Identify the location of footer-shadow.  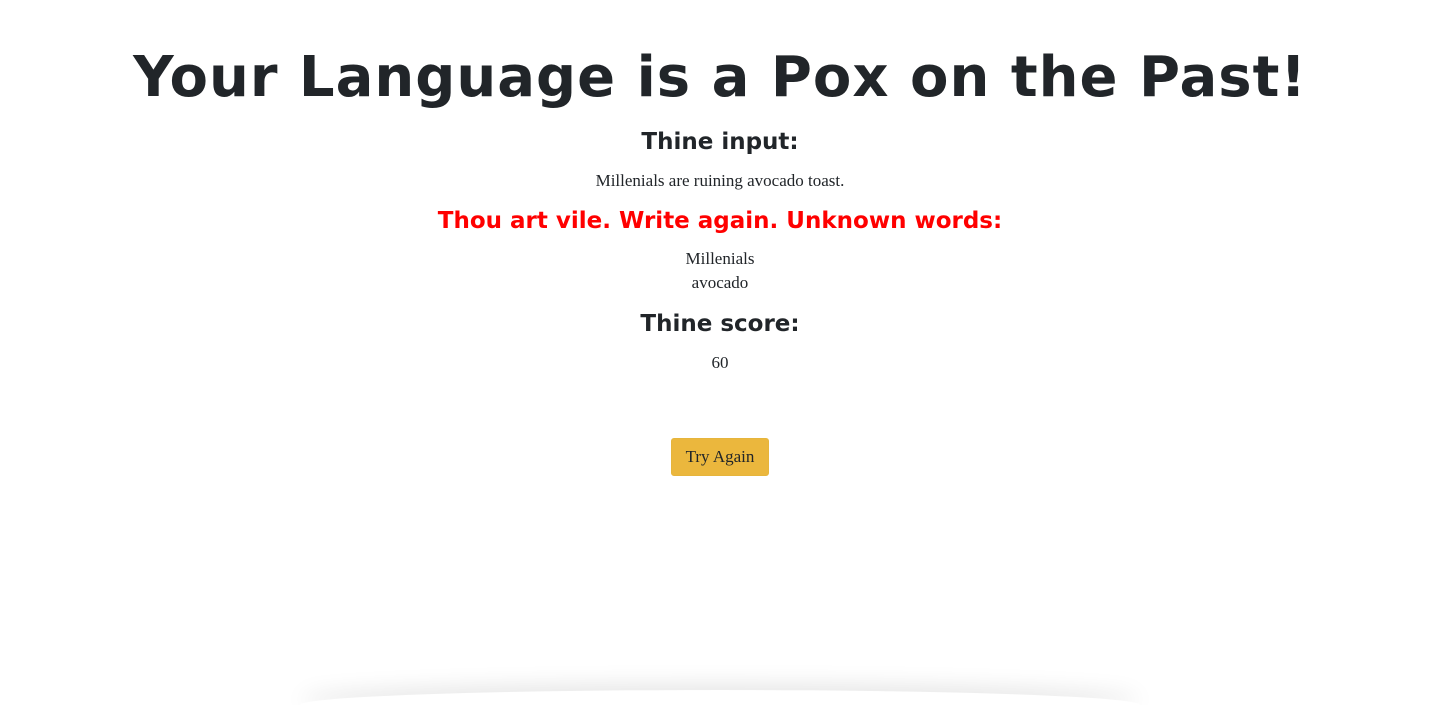
(720, 697).